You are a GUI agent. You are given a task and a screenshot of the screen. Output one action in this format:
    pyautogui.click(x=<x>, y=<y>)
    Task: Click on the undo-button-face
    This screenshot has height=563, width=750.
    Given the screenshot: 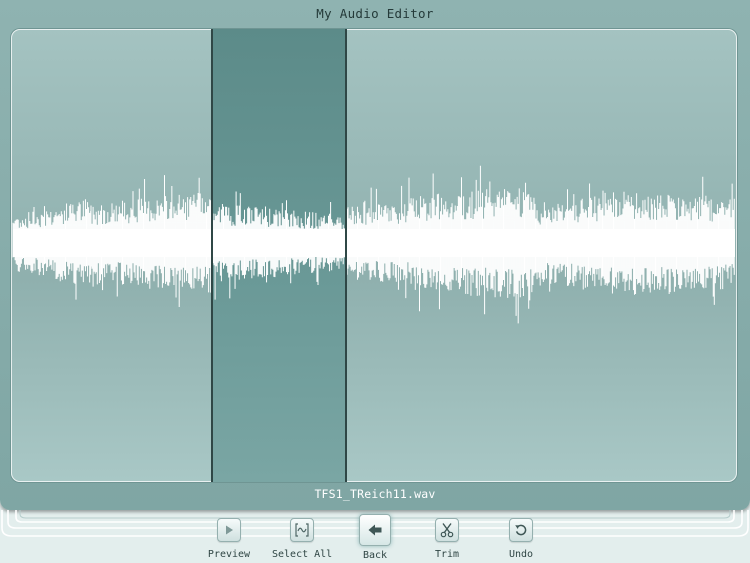 What is the action you would take?
    pyautogui.click(x=521, y=530)
    